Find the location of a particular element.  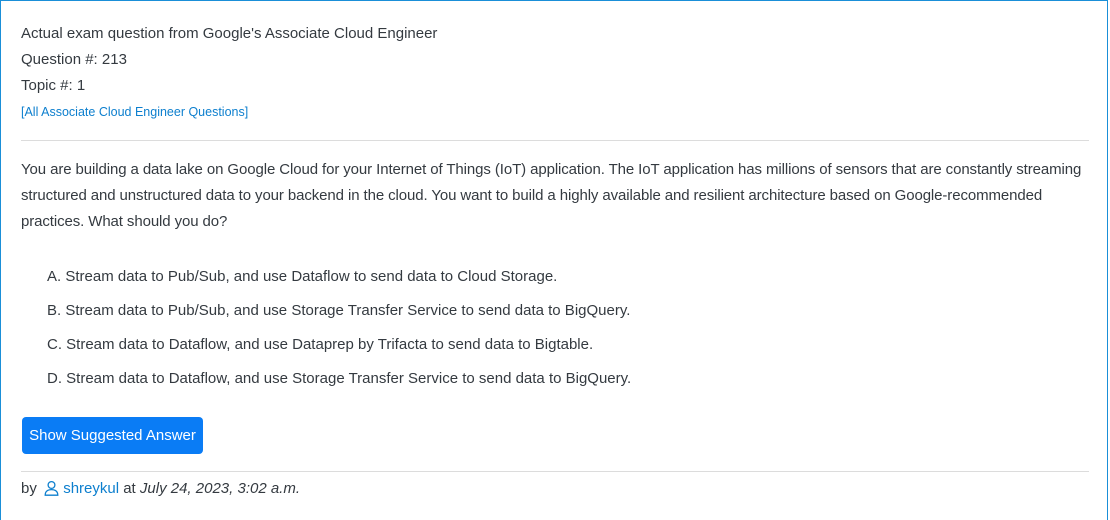

show-suggested-answer-button: Show Suggested Answer is located at coordinates (112, 435).